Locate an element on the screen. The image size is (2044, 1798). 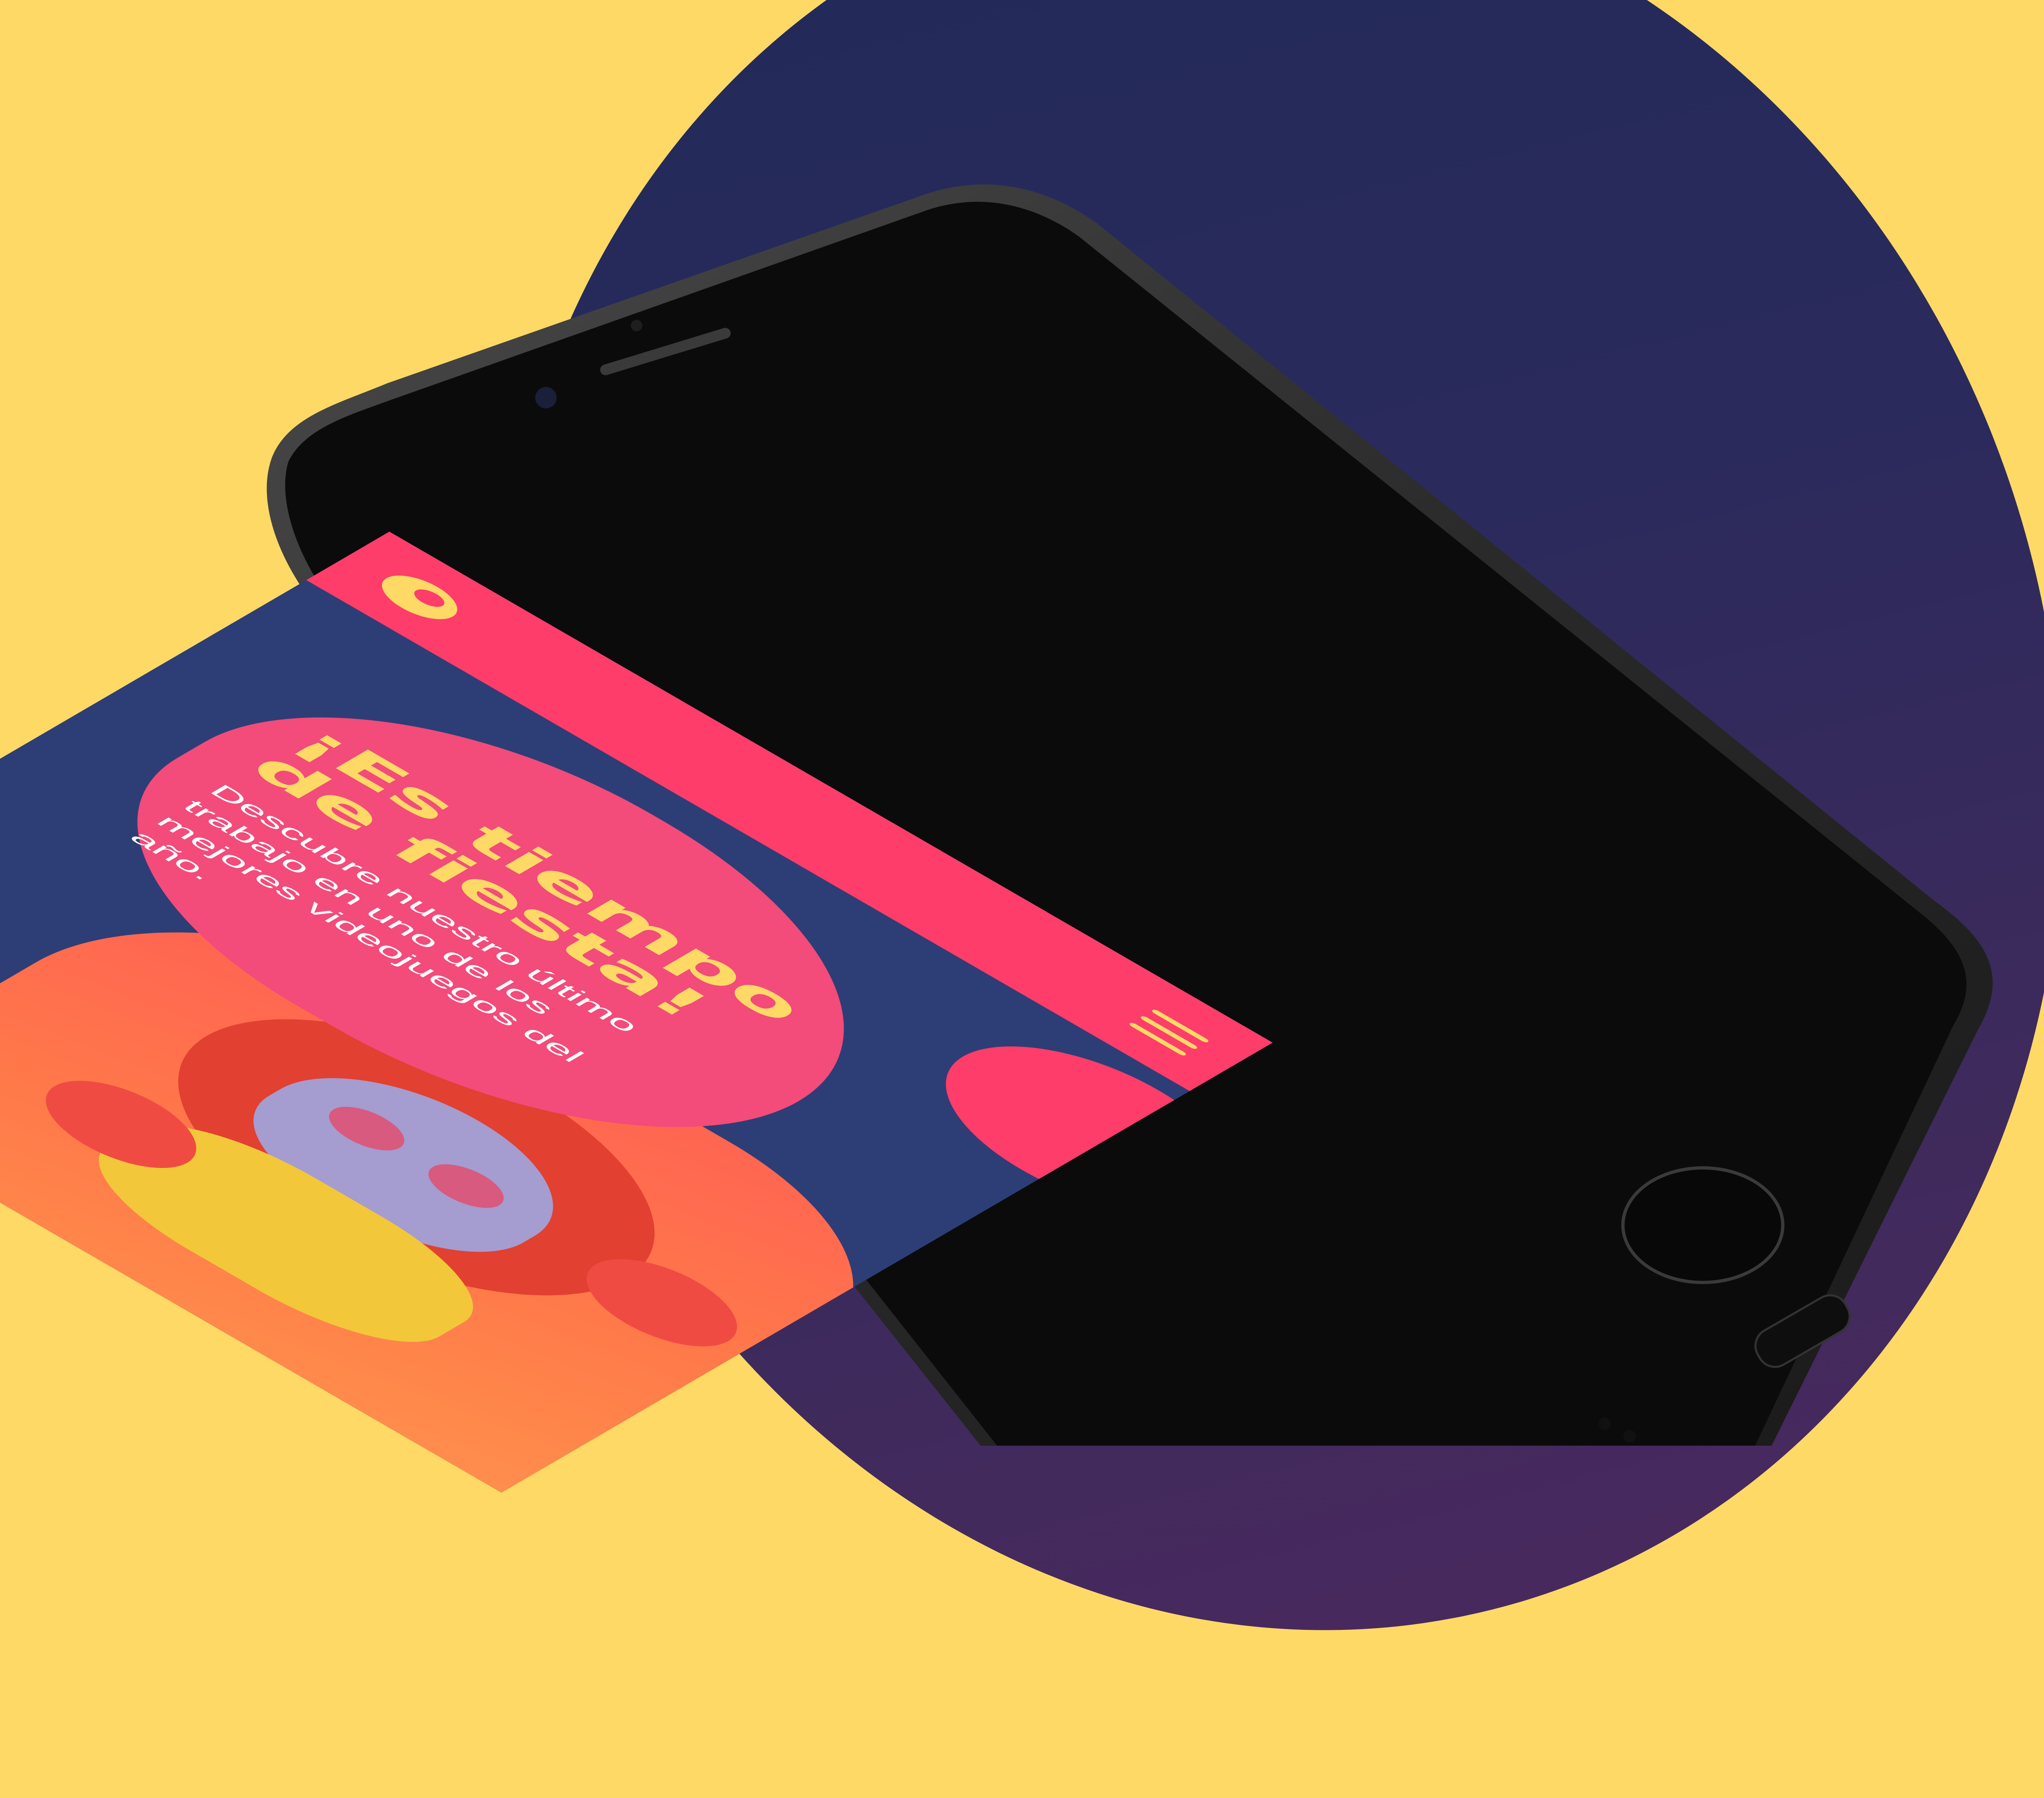
proximity-sensor is located at coordinates (636, 325).